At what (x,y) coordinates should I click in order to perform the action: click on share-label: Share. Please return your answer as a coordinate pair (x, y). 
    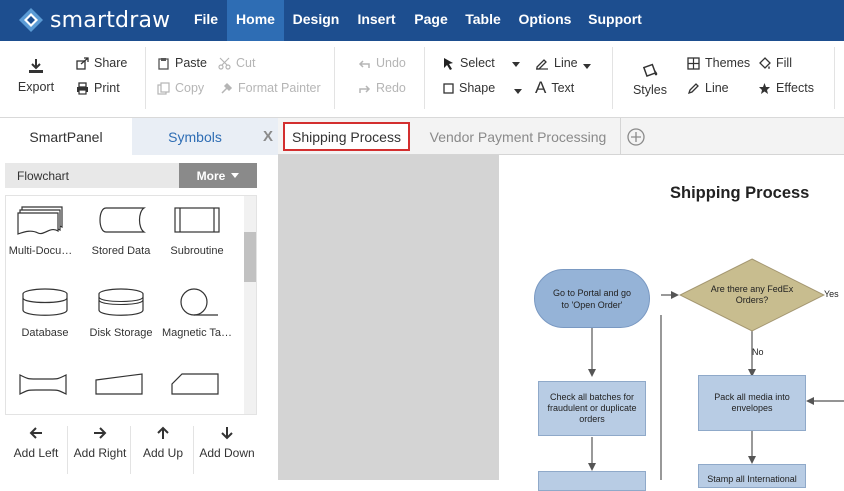
    Looking at the image, I should click on (111, 63).